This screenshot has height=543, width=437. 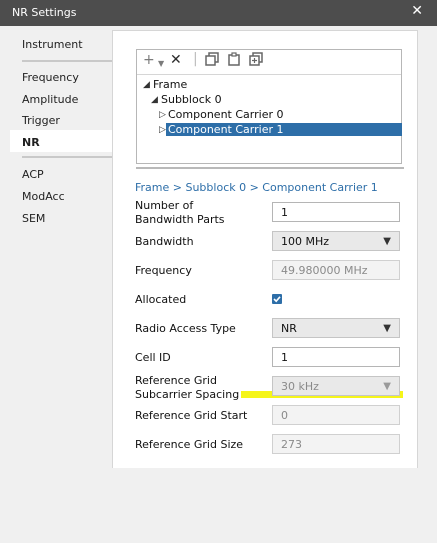 I want to click on allocated-checkbox, so click(x=277, y=299).